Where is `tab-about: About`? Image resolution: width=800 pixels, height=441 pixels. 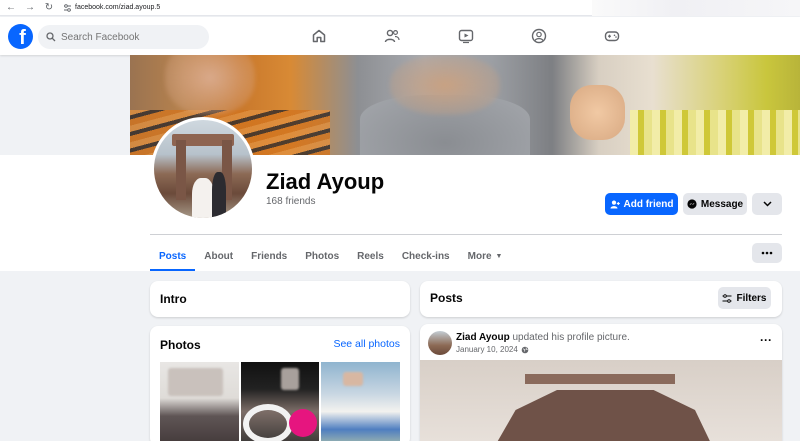
tab-about: About is located at coordinates (218, 256).